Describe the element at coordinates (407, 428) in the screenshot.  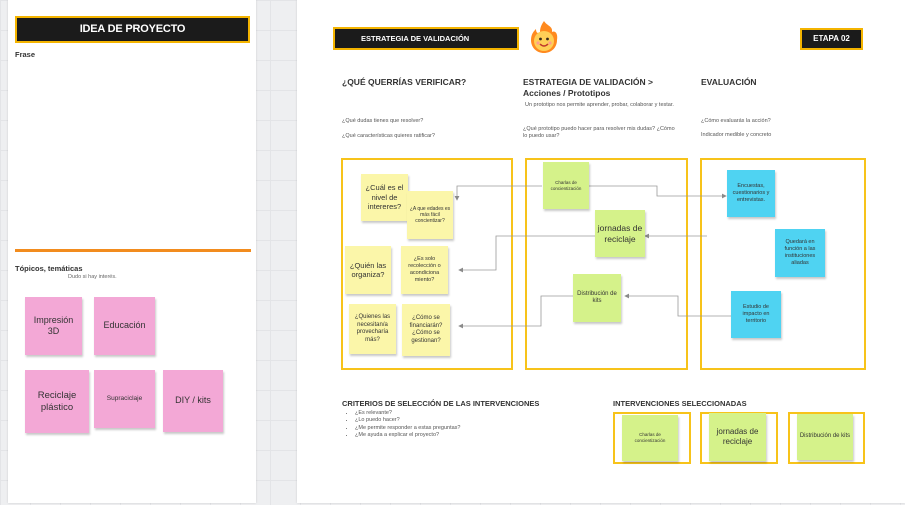
I see `criteria-item: ¿Me permite responder a estas preguntas?` at that location.